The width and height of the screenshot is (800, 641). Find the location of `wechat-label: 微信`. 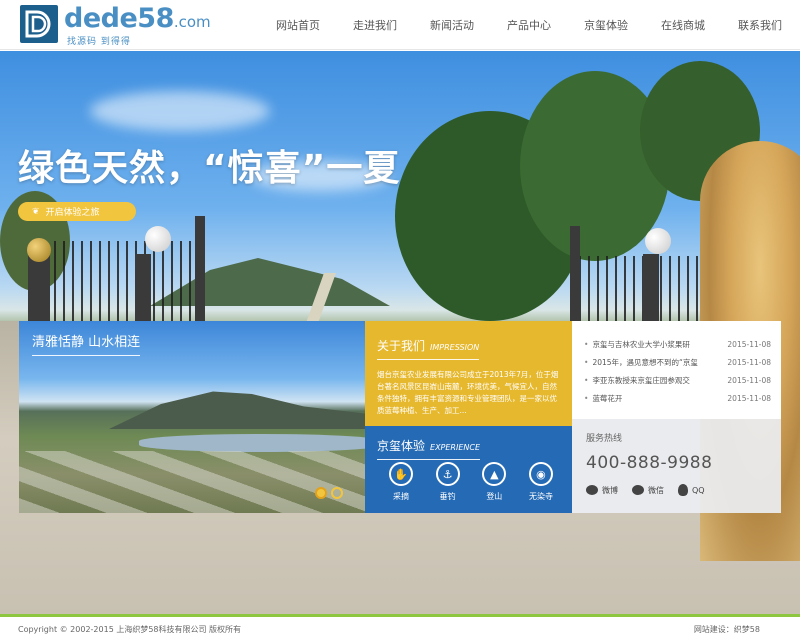

wechat-label: 微信 is located at coordinates (656, 490).